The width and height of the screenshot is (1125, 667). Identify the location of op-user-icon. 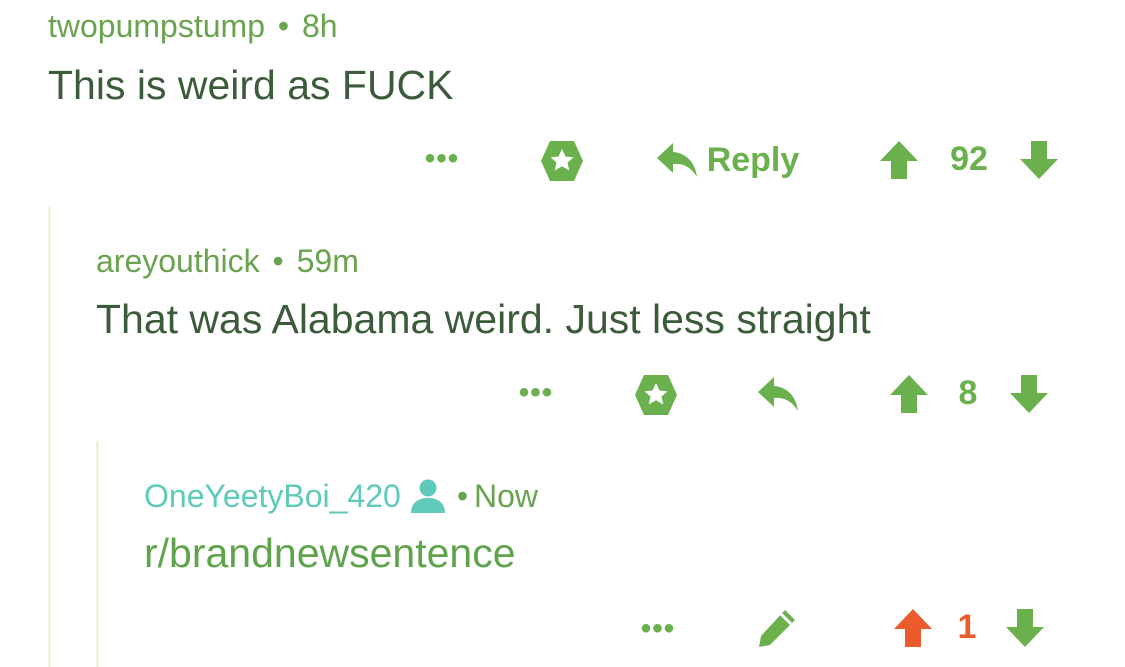
(428, 496).